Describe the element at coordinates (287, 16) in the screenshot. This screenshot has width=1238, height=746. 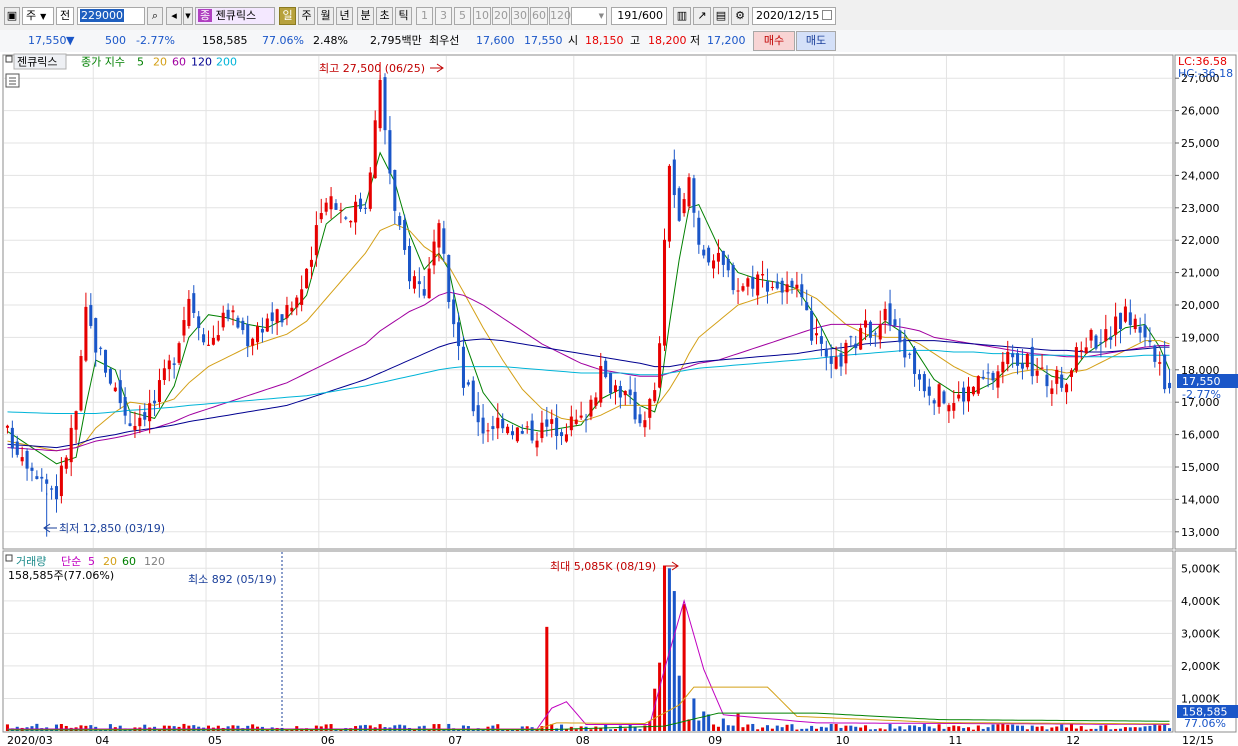
I see `period-tab-day: 일` at that location.